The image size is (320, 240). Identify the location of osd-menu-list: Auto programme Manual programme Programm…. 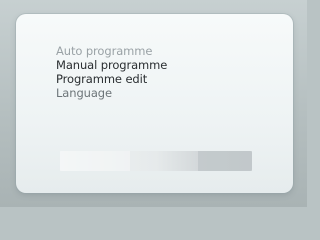
(136, 72).